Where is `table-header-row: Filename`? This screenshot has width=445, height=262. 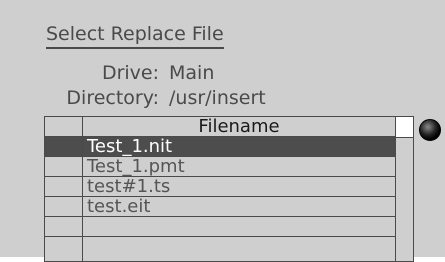 table-header-row: Filename is located at coordinates (220, 127).